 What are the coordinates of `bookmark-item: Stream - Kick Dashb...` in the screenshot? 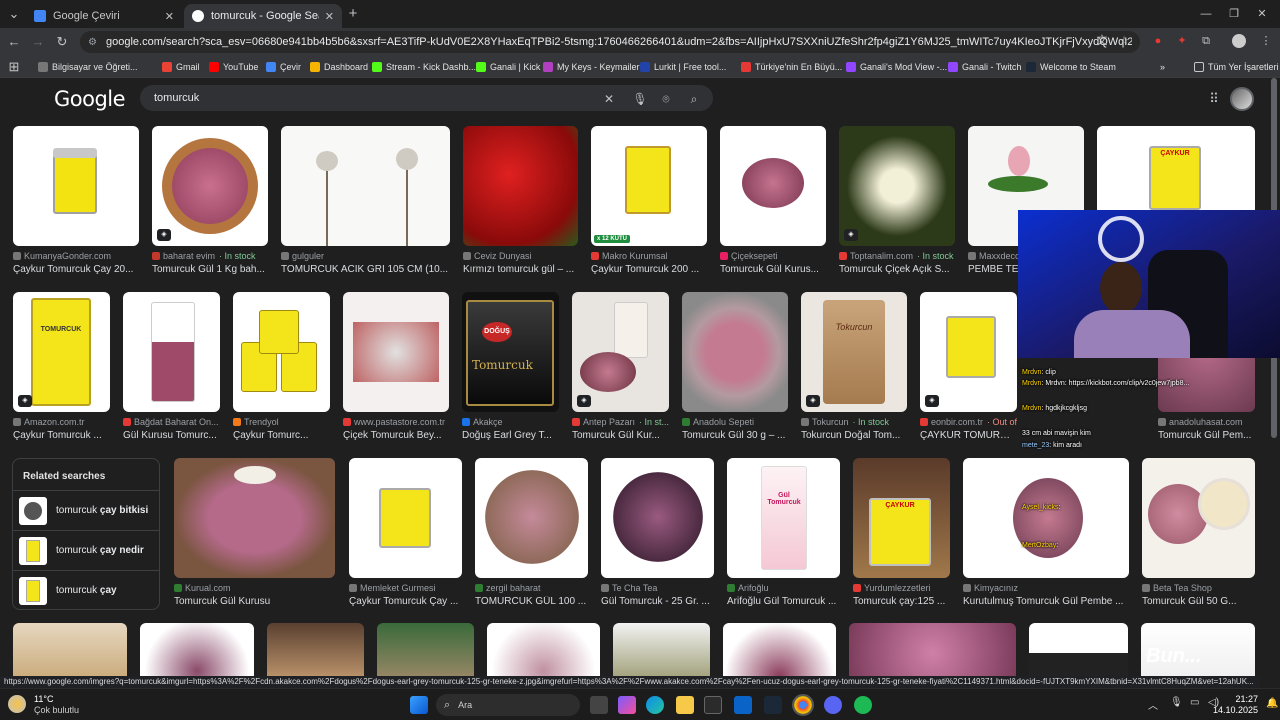 It's located at (424, 67).